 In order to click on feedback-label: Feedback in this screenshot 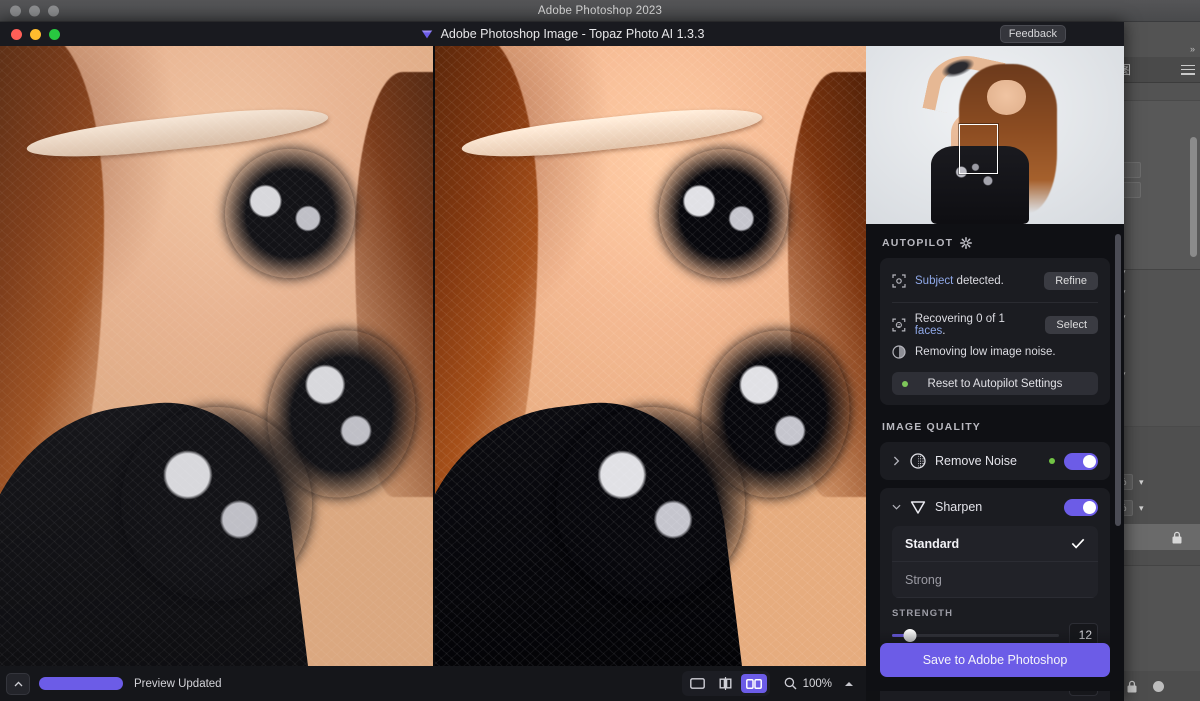, I will do `click(1032, 34)`.